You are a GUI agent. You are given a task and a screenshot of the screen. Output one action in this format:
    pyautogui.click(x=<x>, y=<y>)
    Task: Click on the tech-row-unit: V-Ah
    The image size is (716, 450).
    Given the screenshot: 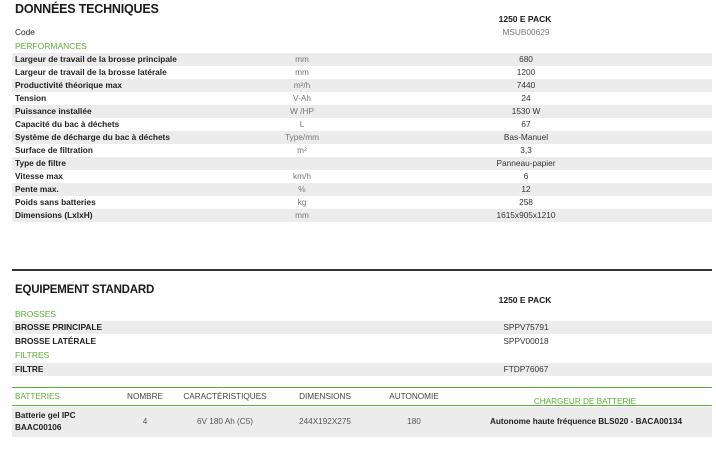 What is the action you would take?
    pyautogui.click(x=302, y=98)
    